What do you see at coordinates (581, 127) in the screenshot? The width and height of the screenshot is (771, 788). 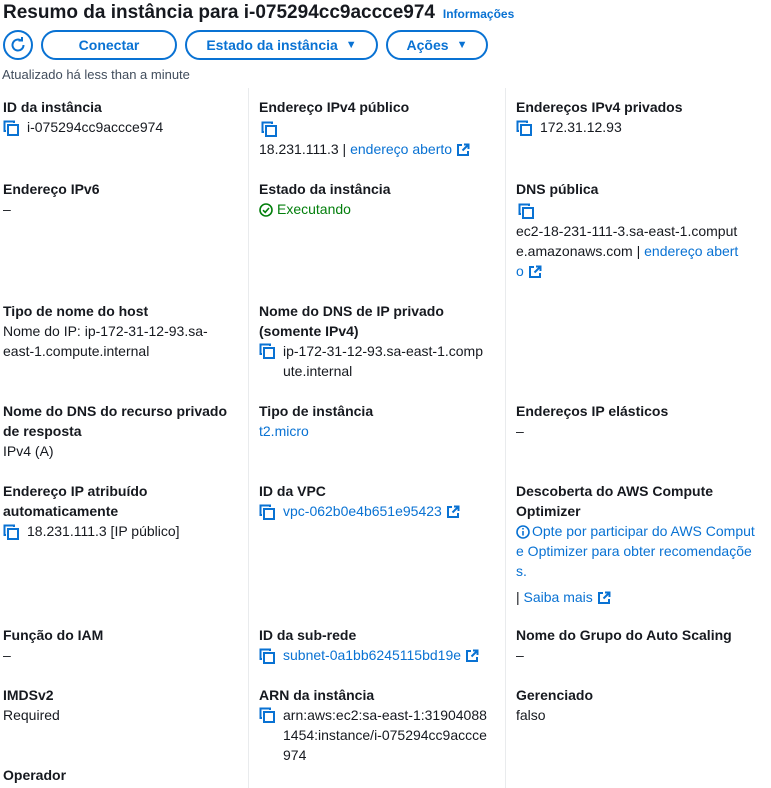 I see `private-ipv4-value: 172.31.12.93` at bounding box center [581, 127].